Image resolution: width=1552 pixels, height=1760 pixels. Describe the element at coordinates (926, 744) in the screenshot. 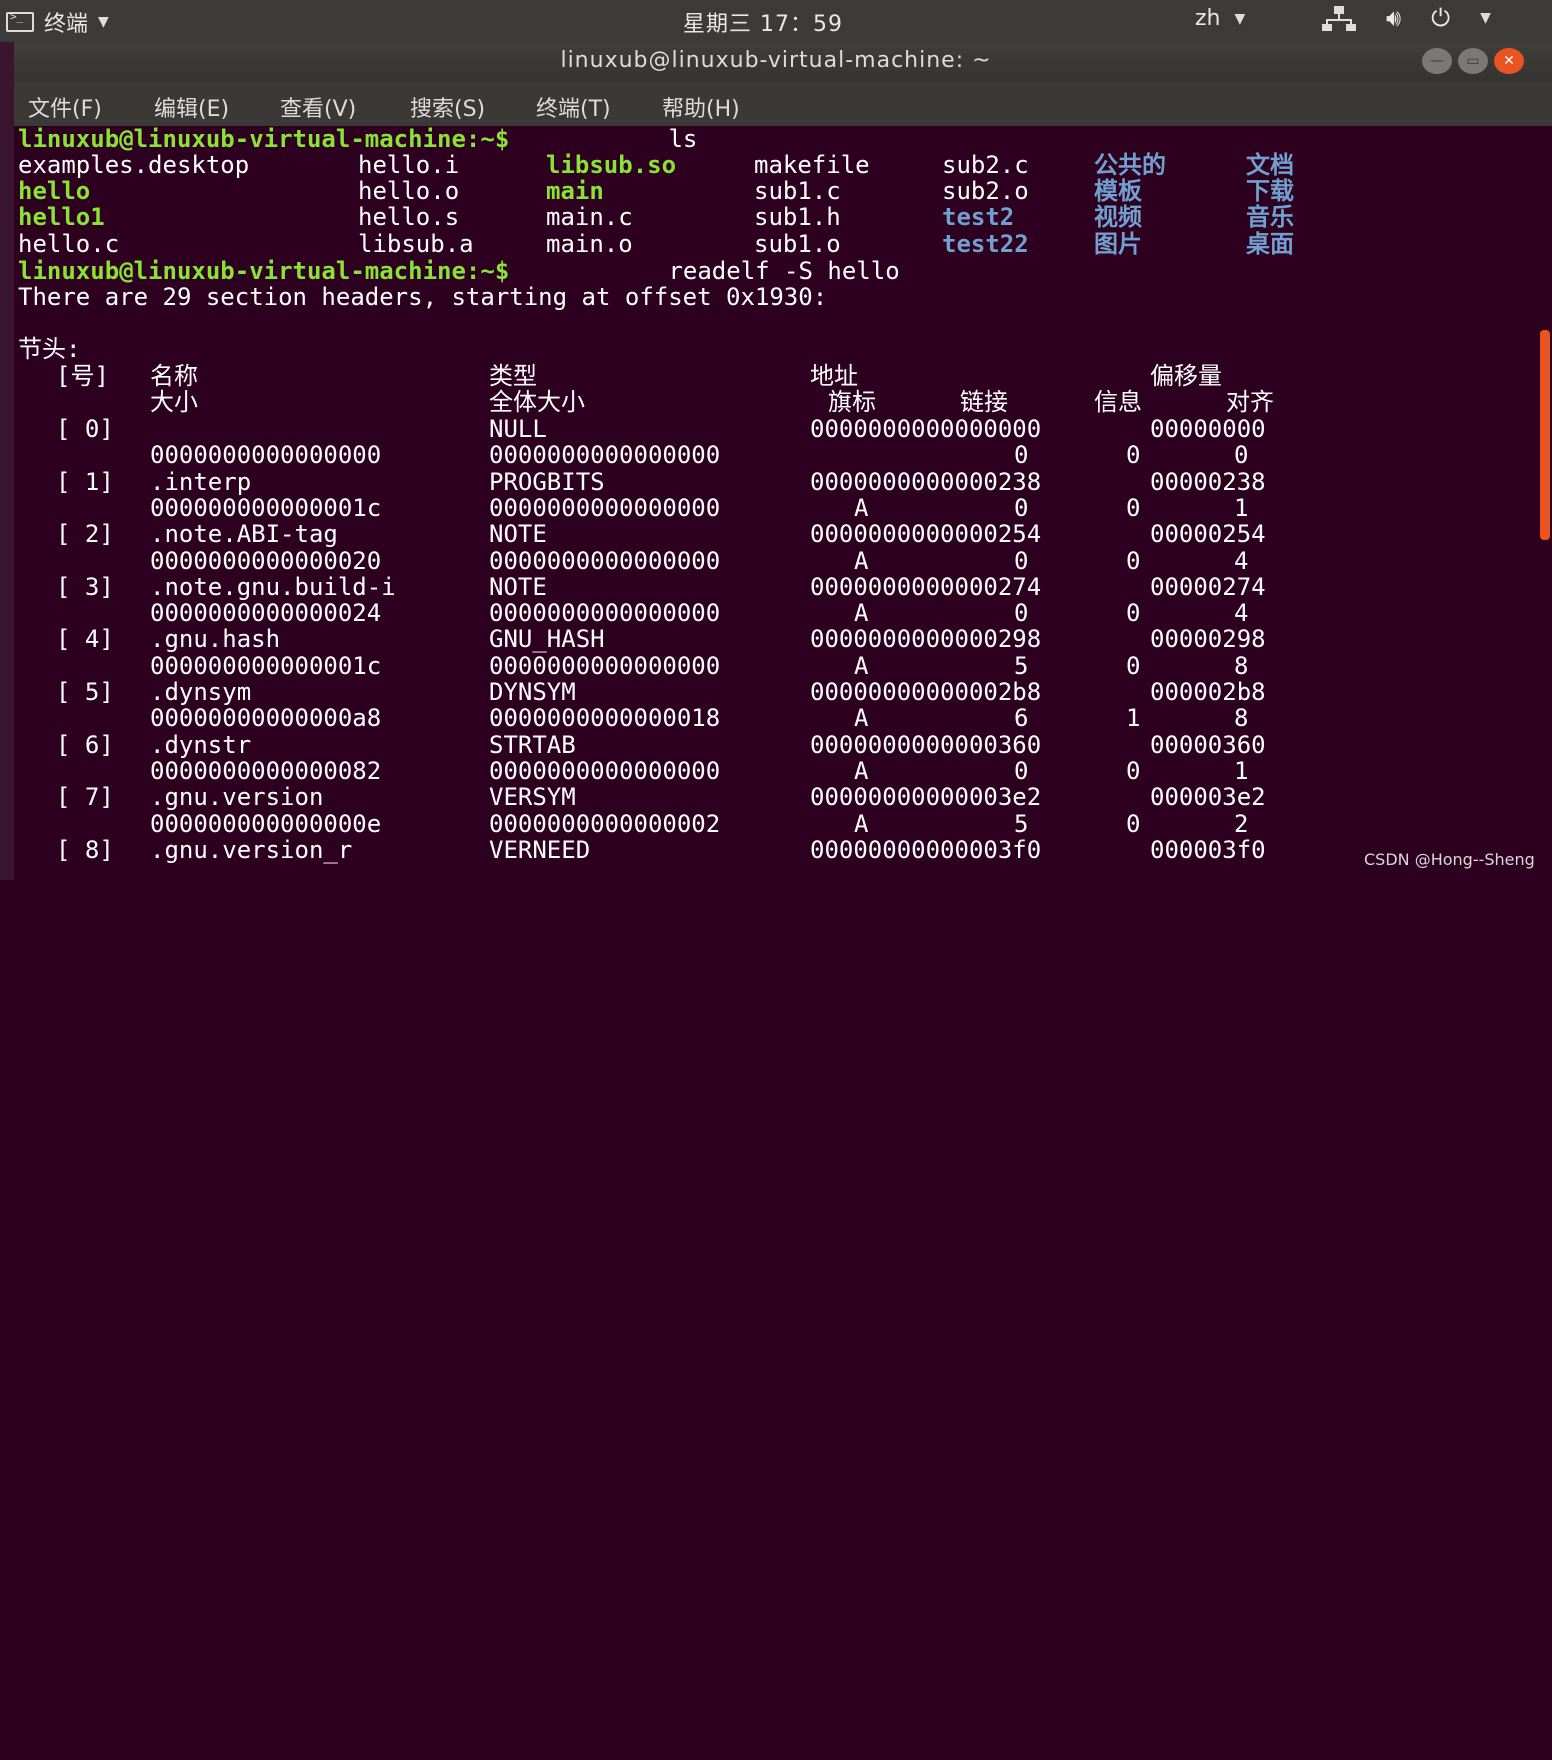

I see `section-addr: 0000000000000360` at that location.